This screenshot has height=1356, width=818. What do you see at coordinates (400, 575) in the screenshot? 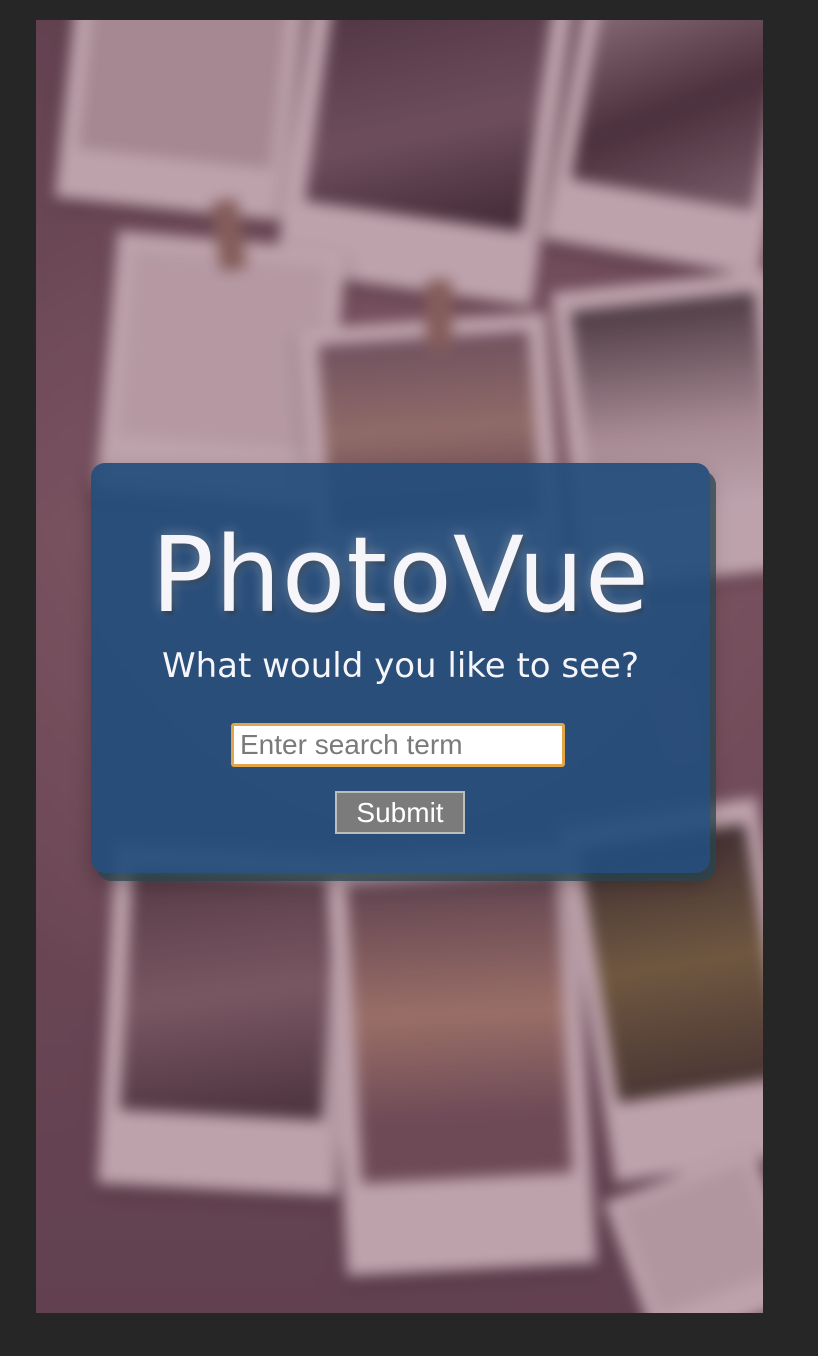
I see `app-title: PhotoVue` at bounding box center [400, 575].